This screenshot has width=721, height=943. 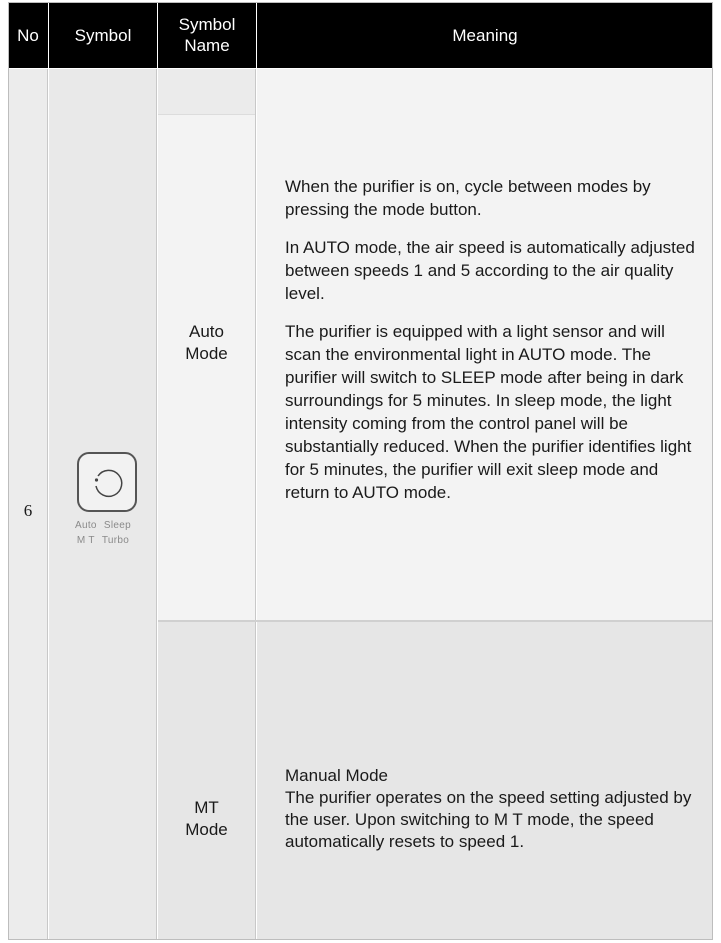 What do you see at coordinates (207, 35) in the screenshot?
I see `header-symbol-name: Symbol Name` at bounding box center [207, 35].